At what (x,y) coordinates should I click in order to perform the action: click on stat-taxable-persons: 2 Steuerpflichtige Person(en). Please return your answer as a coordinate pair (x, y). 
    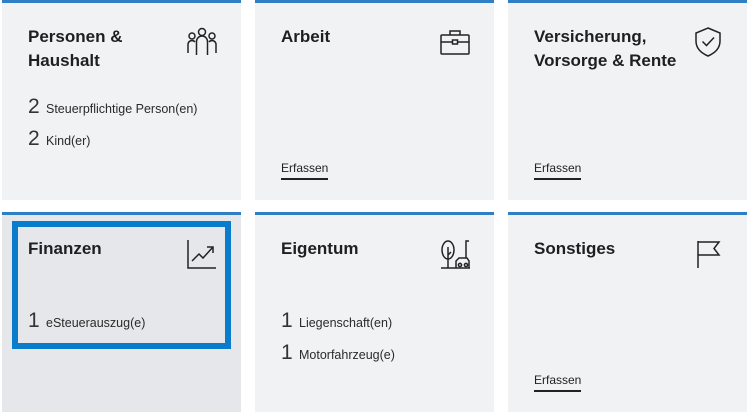
    Looking at the image, I should click on (112, 107).